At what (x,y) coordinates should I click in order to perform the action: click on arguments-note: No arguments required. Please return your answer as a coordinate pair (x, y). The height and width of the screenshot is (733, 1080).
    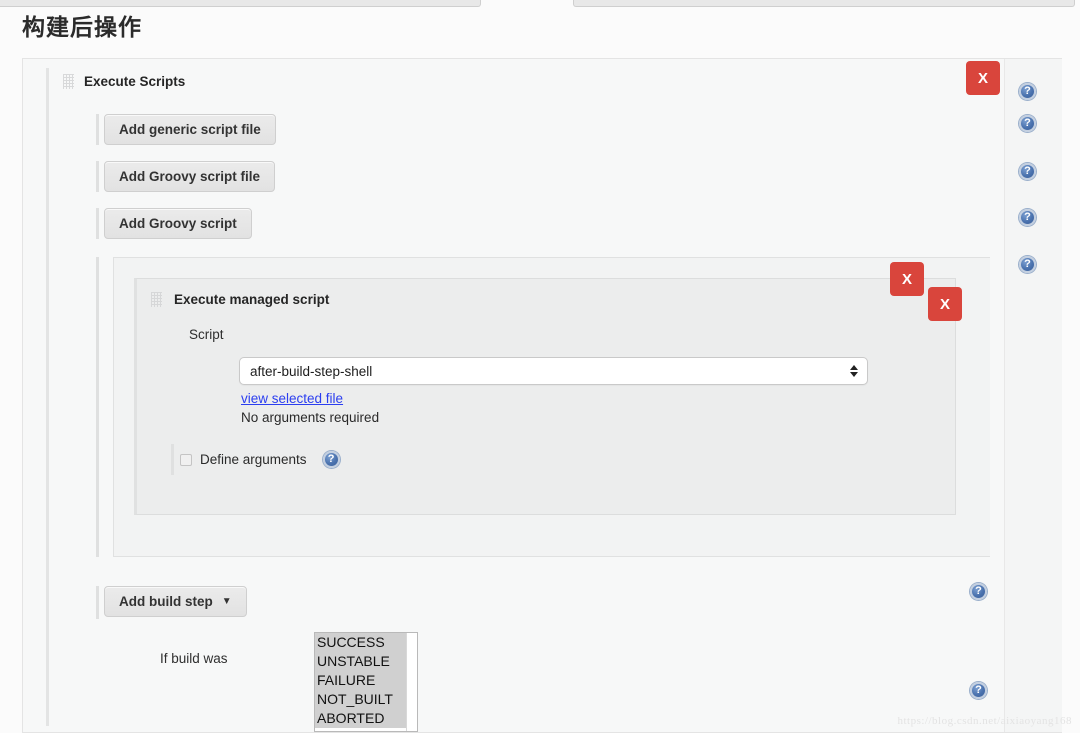
    Looking at the image, I should click on (310, 417).